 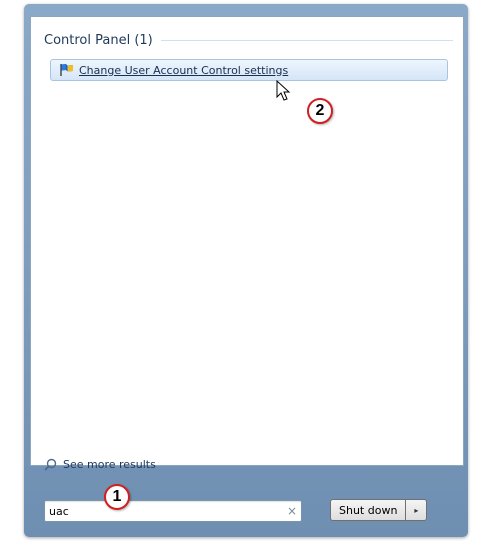 I want to click on shutdown-control: Shut down ▸, so click(x=379, y=510).